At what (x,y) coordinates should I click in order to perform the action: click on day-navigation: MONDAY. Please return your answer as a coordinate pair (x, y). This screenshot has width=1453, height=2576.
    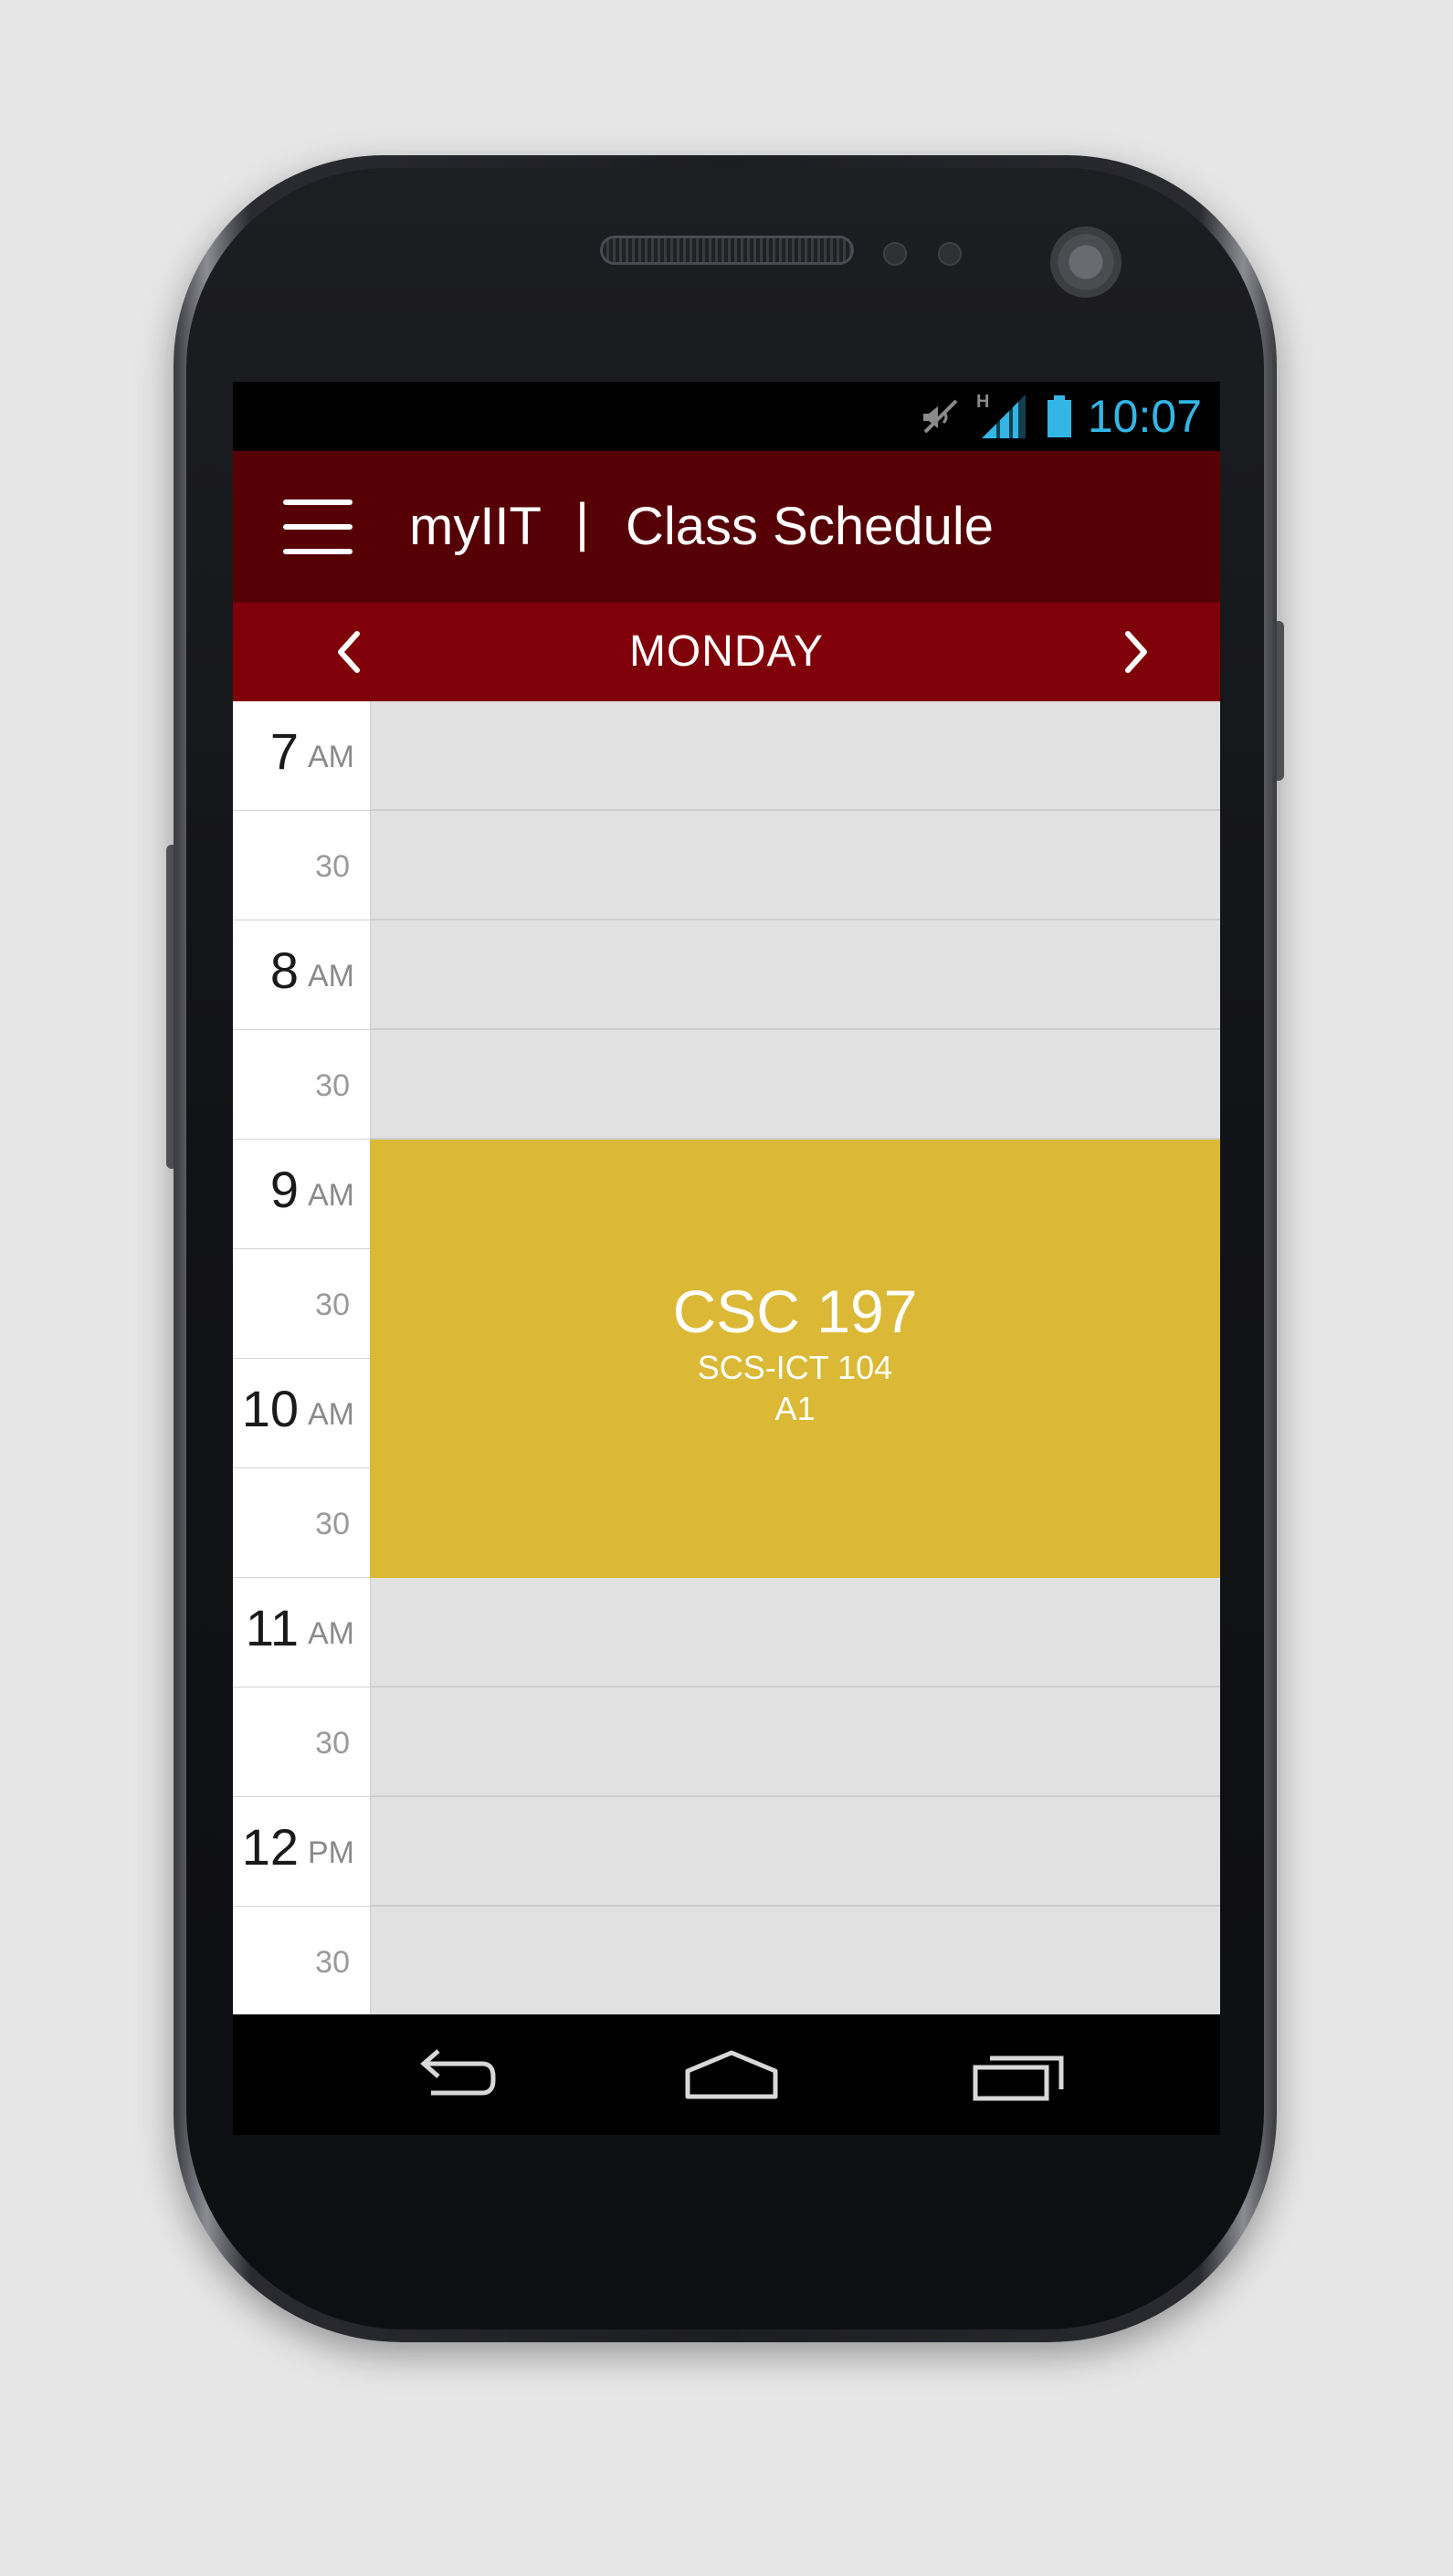
    Looking at the image, I should click on (727, 652).